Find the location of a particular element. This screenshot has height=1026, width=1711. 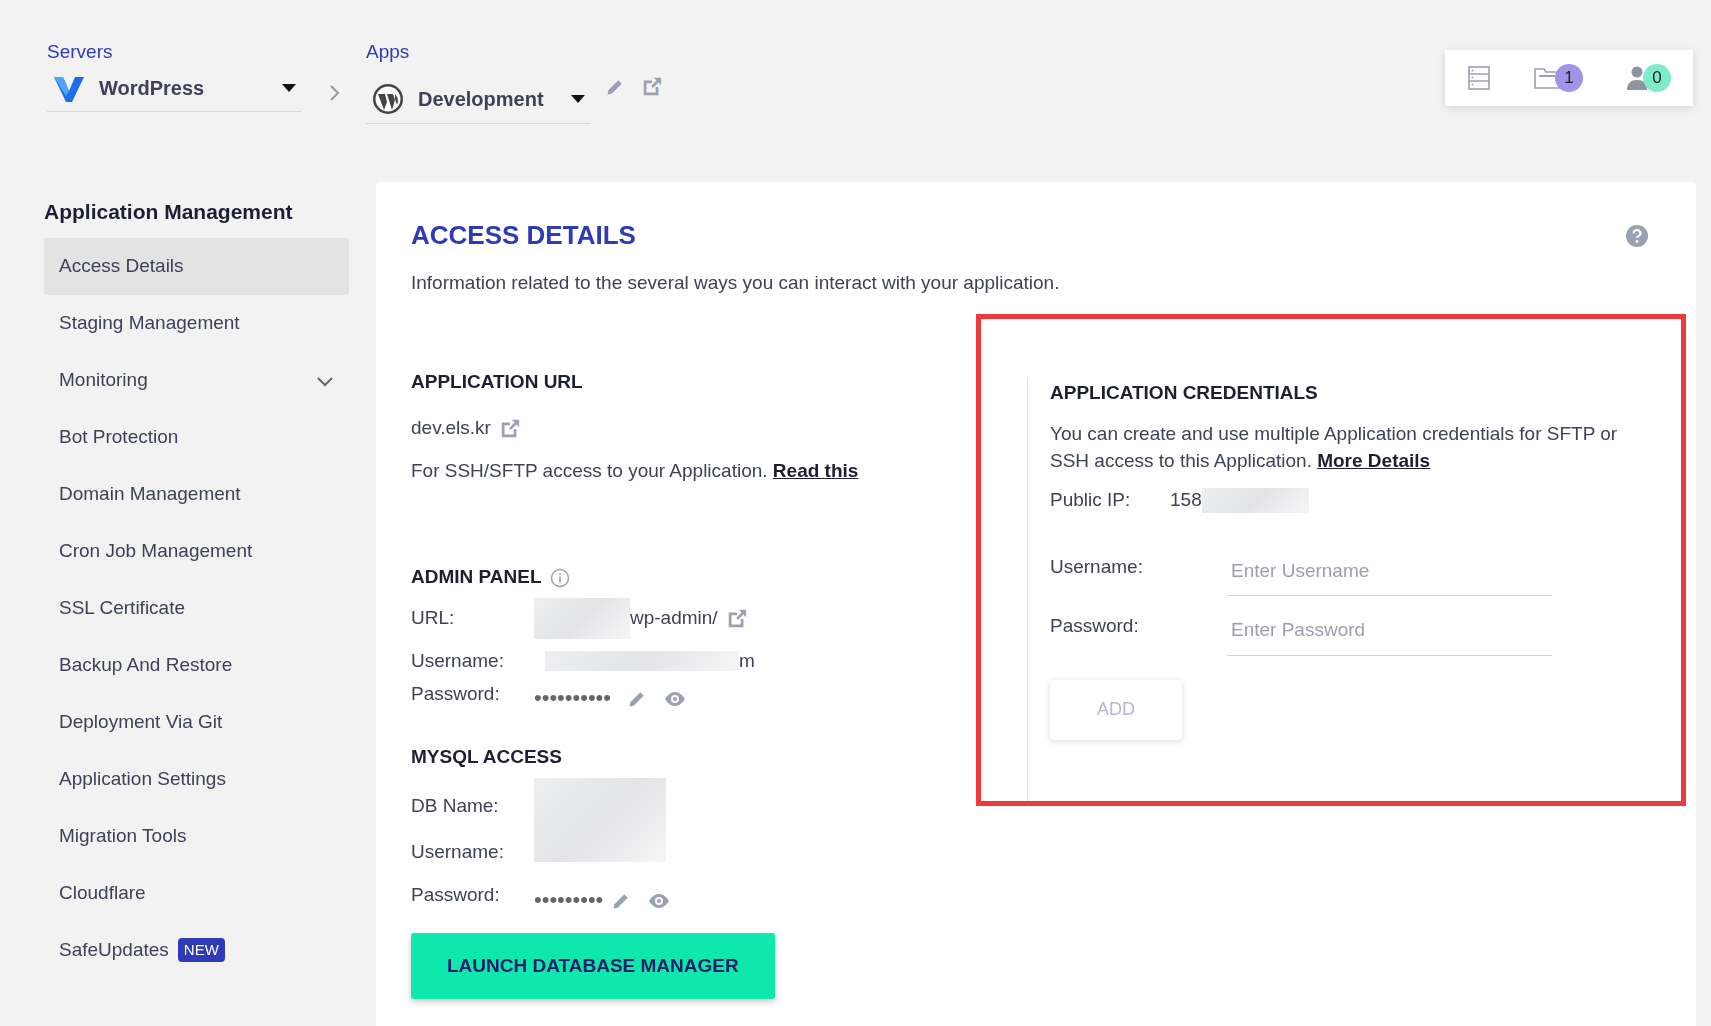

sidebar-item: Deployment Via Git is located at coordinates (196, 722).